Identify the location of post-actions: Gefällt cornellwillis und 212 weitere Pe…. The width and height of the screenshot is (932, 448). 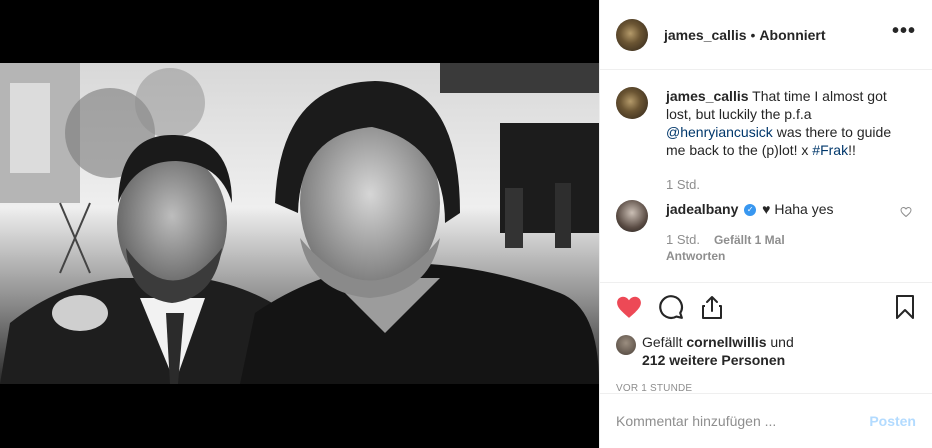
(766, 338).